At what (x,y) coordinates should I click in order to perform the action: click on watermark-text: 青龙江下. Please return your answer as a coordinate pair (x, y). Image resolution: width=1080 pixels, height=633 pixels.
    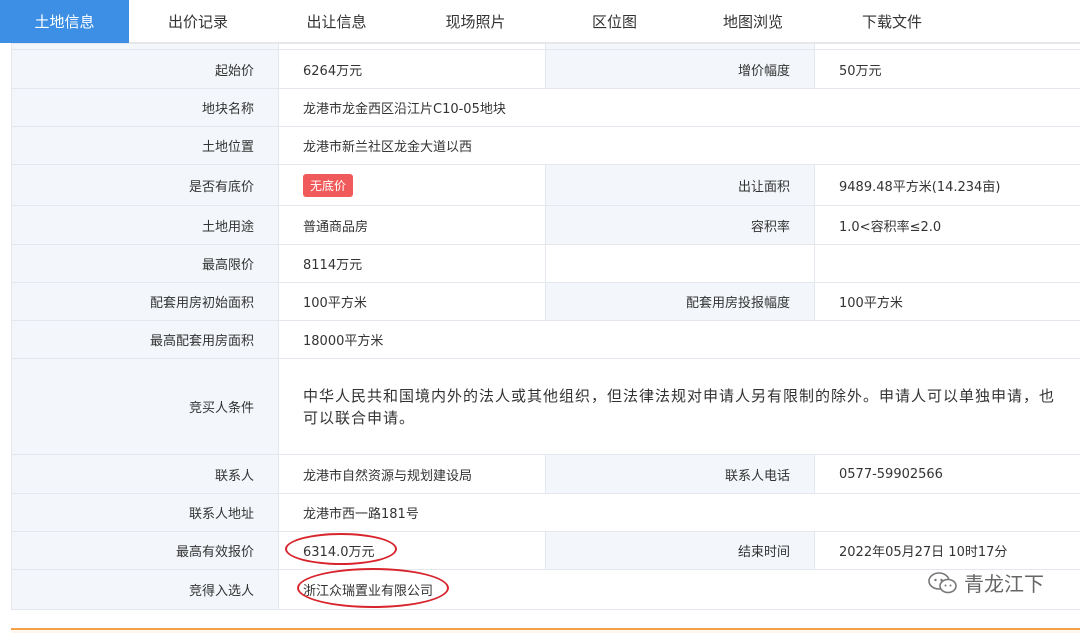
    Looking at the image, I should click on (1004, 584).